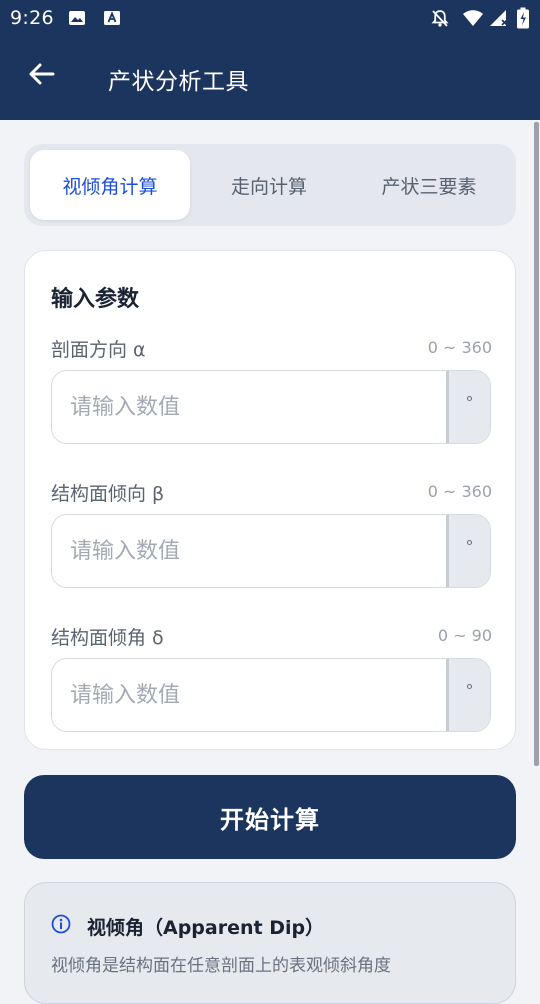 The image size is (540, 1004). What do you see at coordinates (98, 350) in the screenshot?
I see `section-azimuth-label: 剖面方向 α` at bounding box center [98, 350].